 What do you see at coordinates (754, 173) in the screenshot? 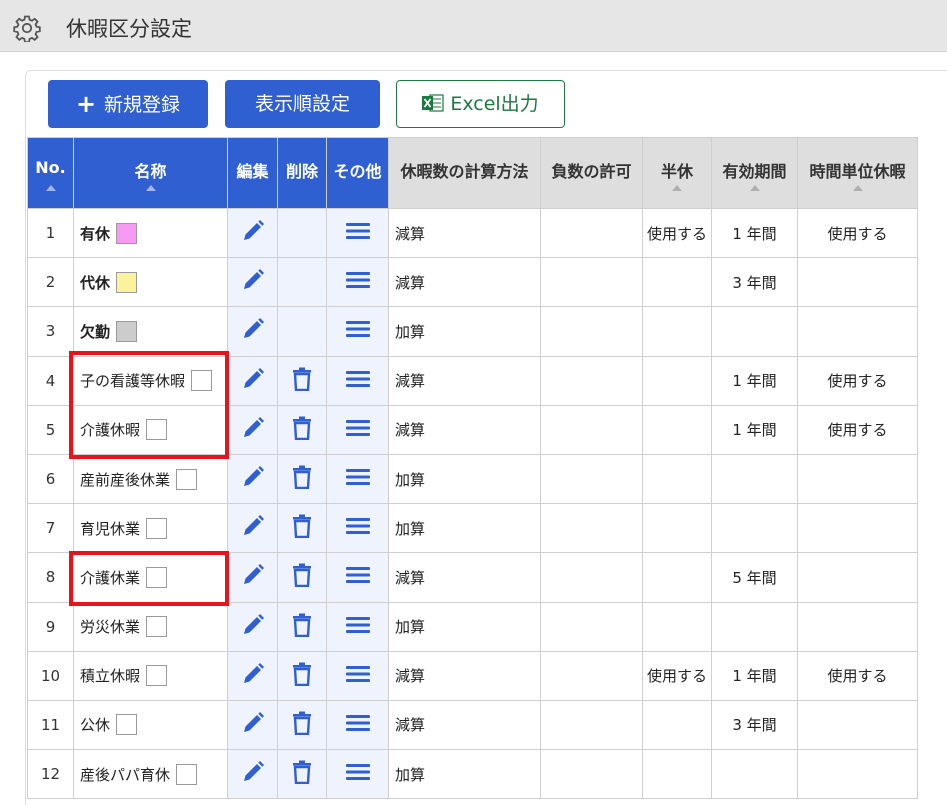
I see `column-header-valid-period: 有効期間` at bounding box center [754, 173].